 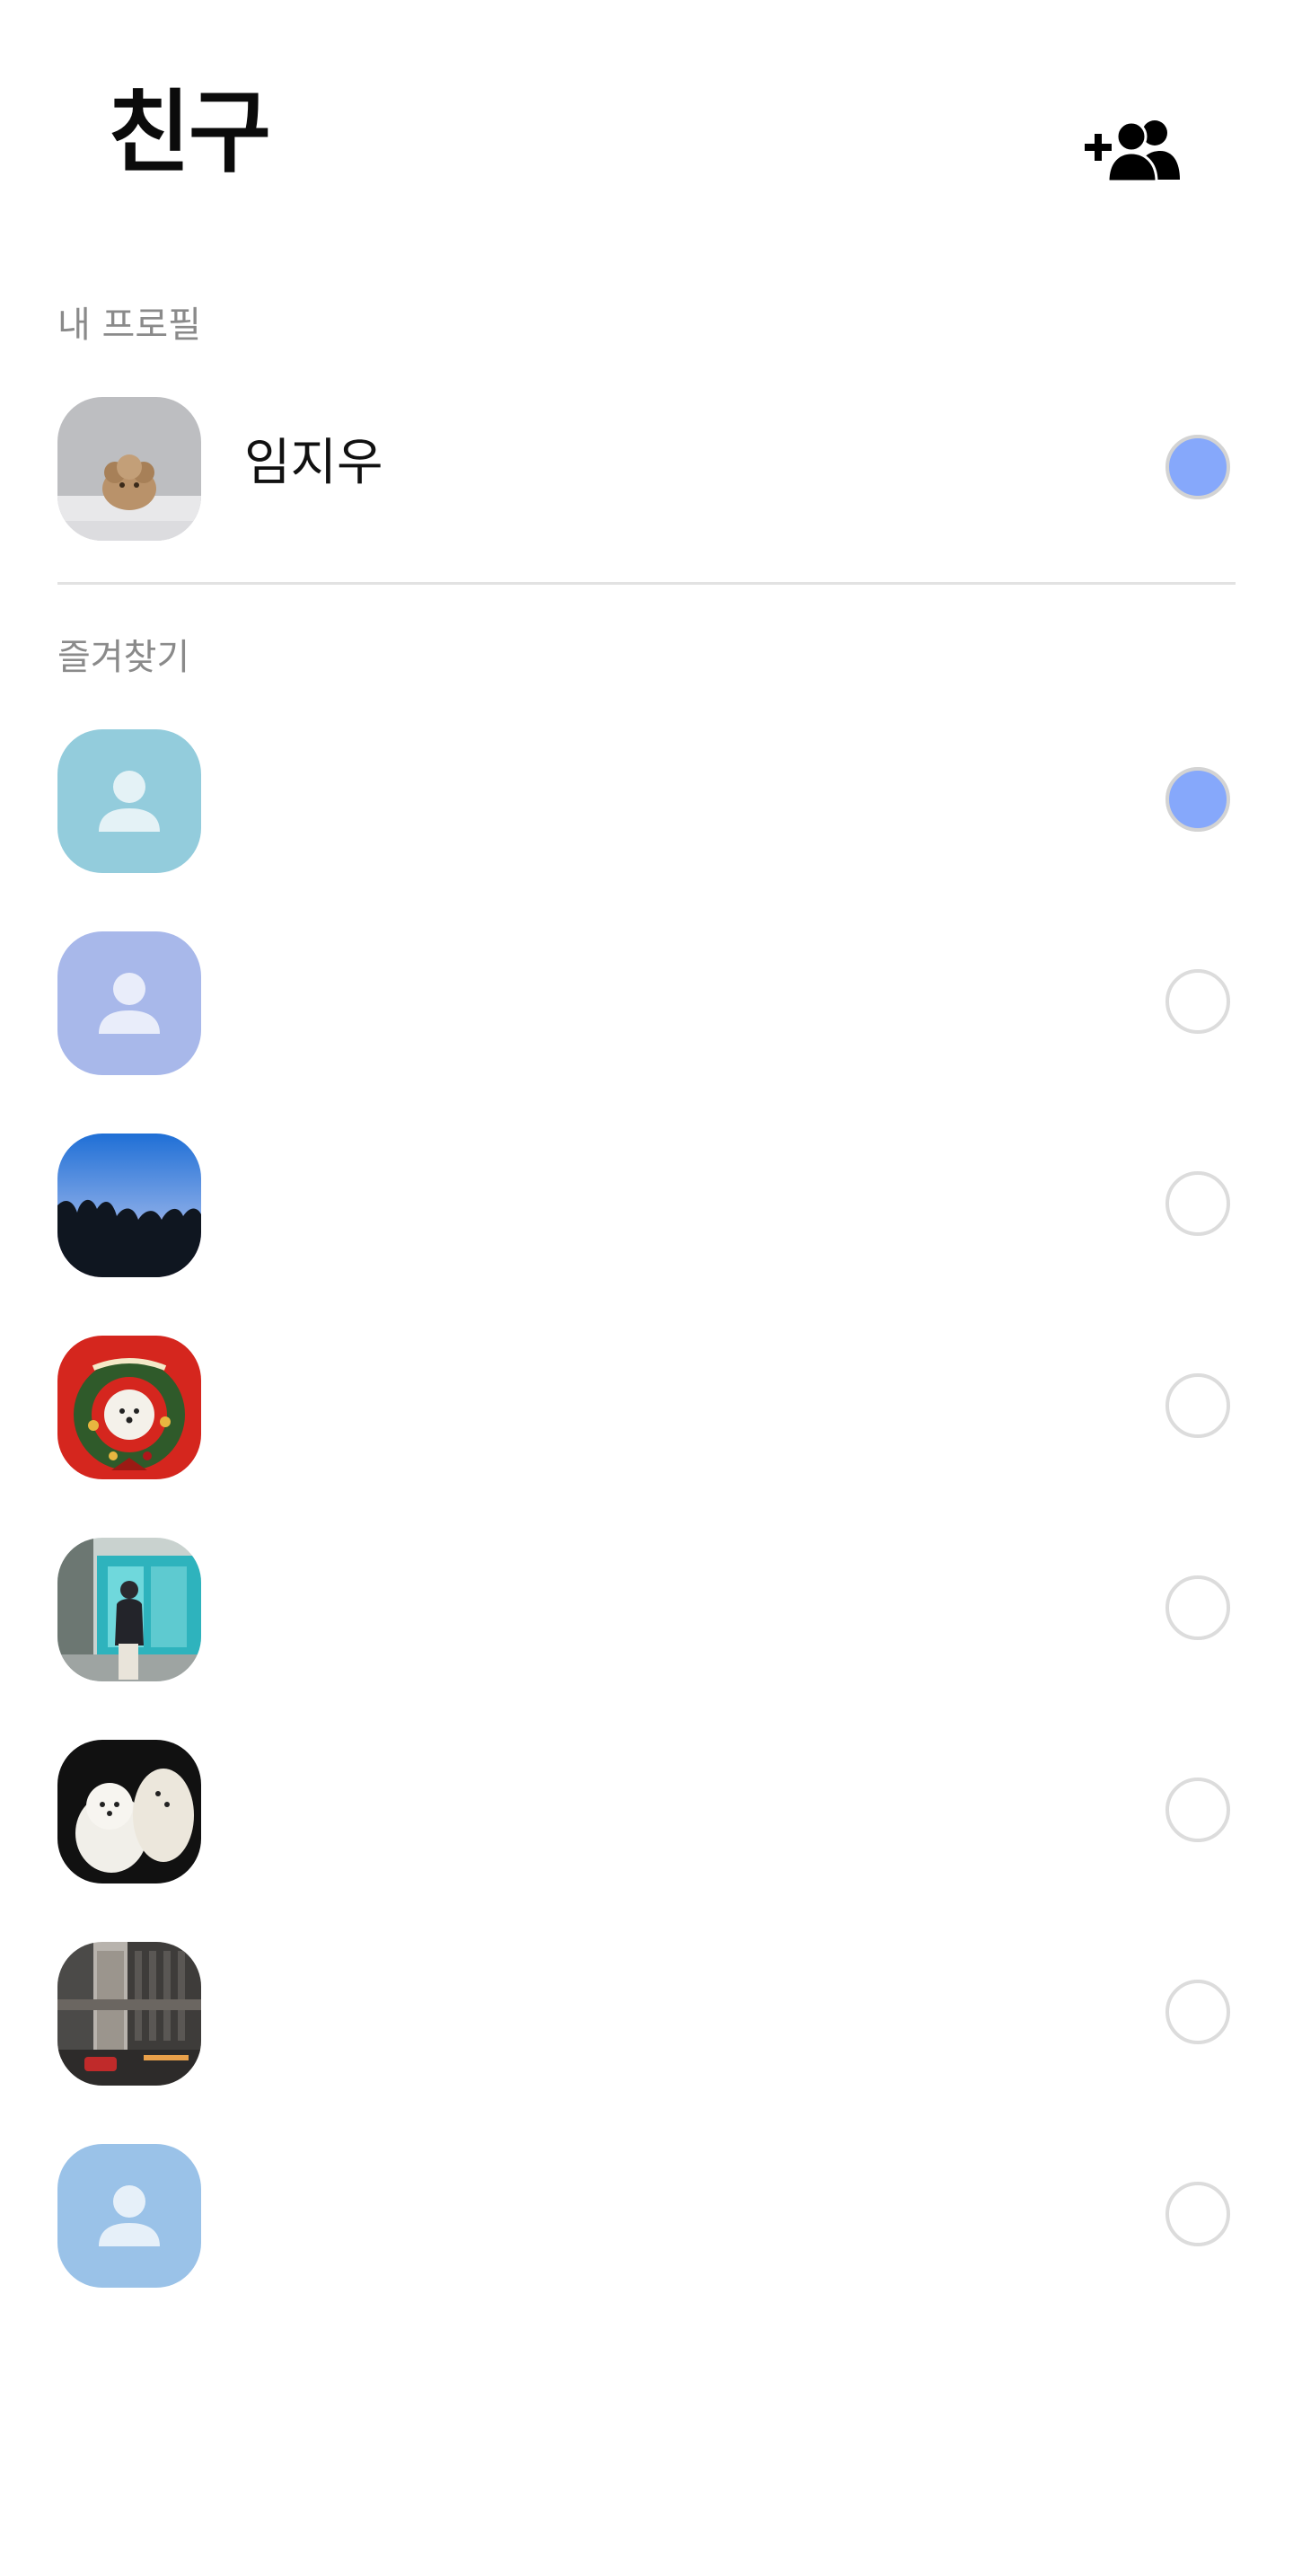 What do you see at coordinates (646, 583) in the screenshot?
I see `section-divider` at bounding box center [646, 583].